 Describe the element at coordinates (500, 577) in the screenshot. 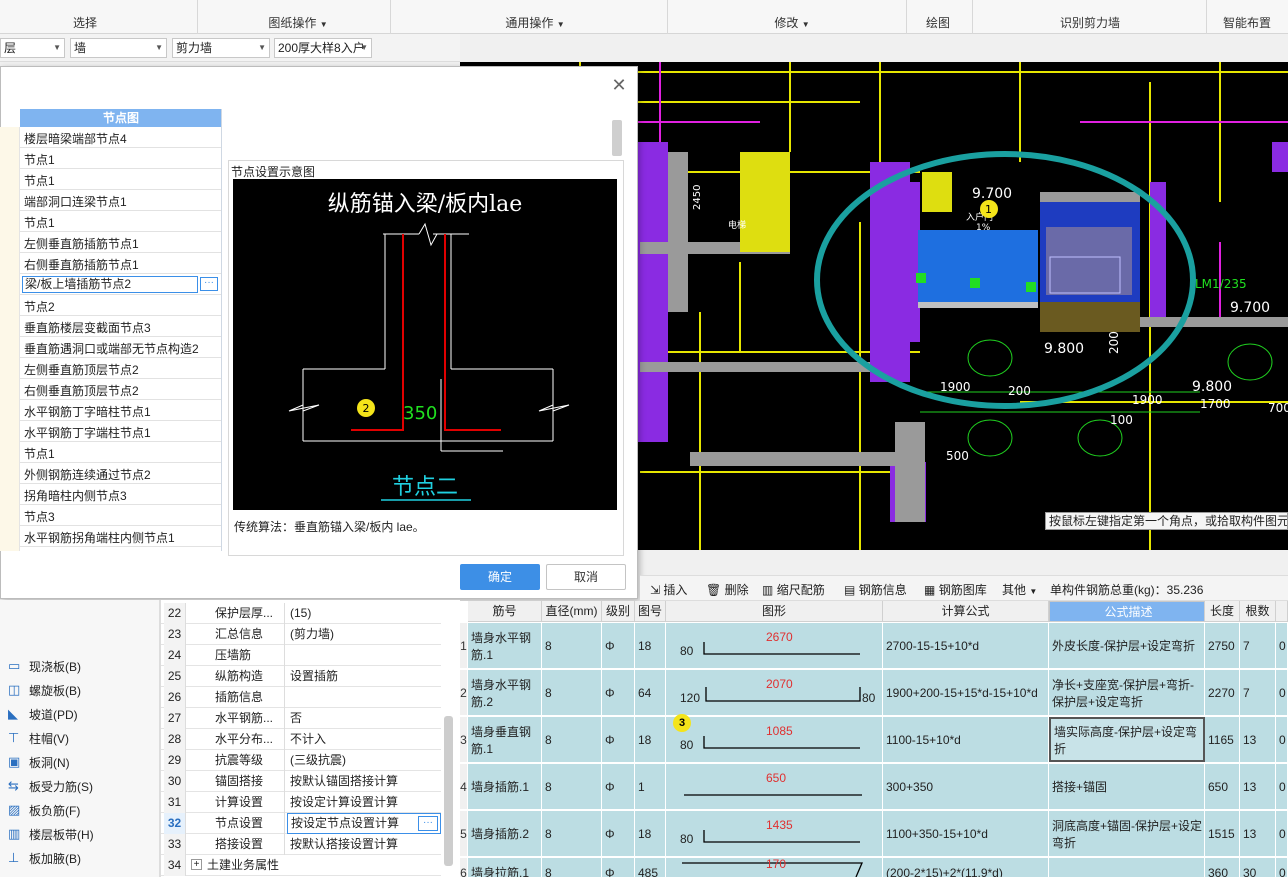

I see `ok-button: 确定` at that location.